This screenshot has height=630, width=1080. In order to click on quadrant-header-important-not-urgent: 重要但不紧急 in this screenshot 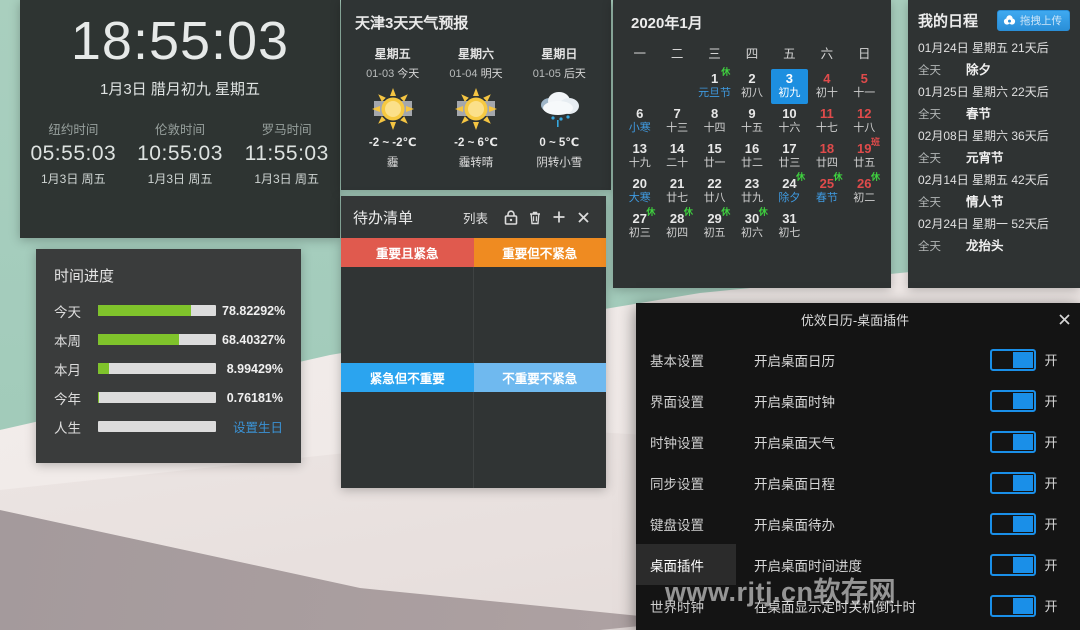, I will do `click(539, 252)`.